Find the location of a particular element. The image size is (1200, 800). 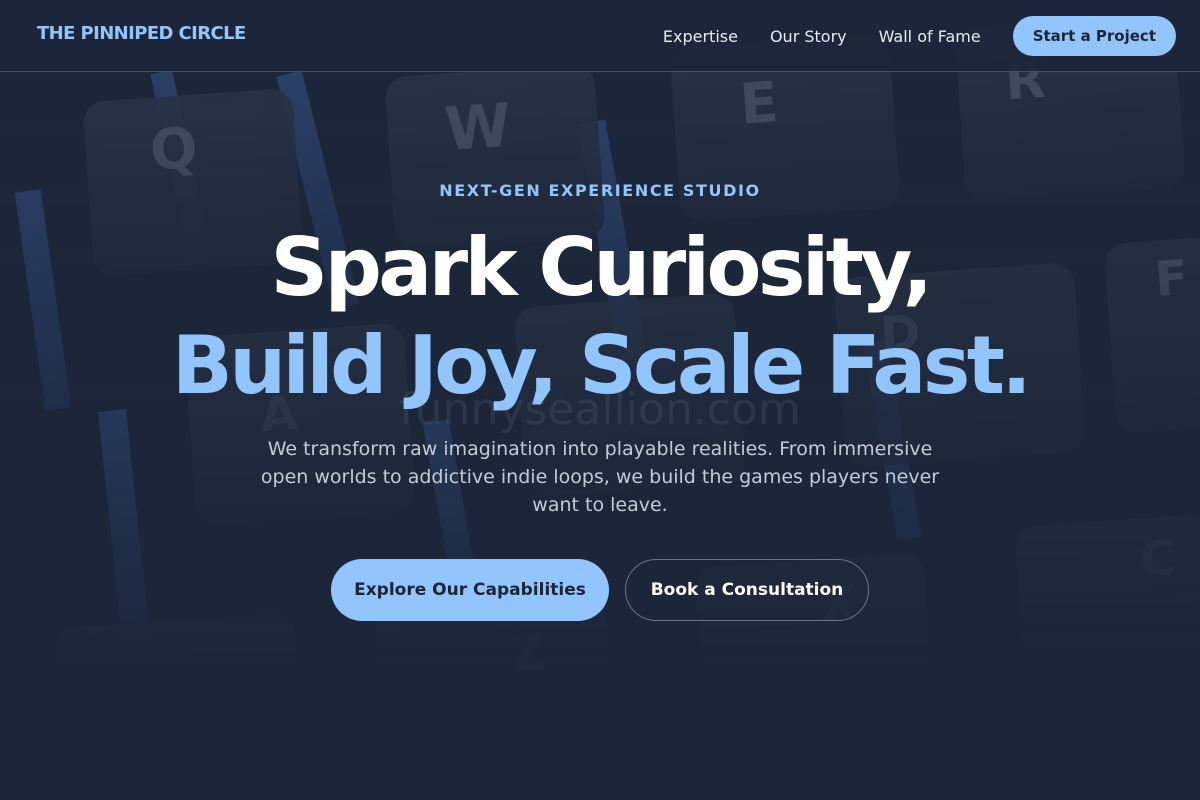

watermark-text: funnyseallion.com is located at coordinates (600, 409).